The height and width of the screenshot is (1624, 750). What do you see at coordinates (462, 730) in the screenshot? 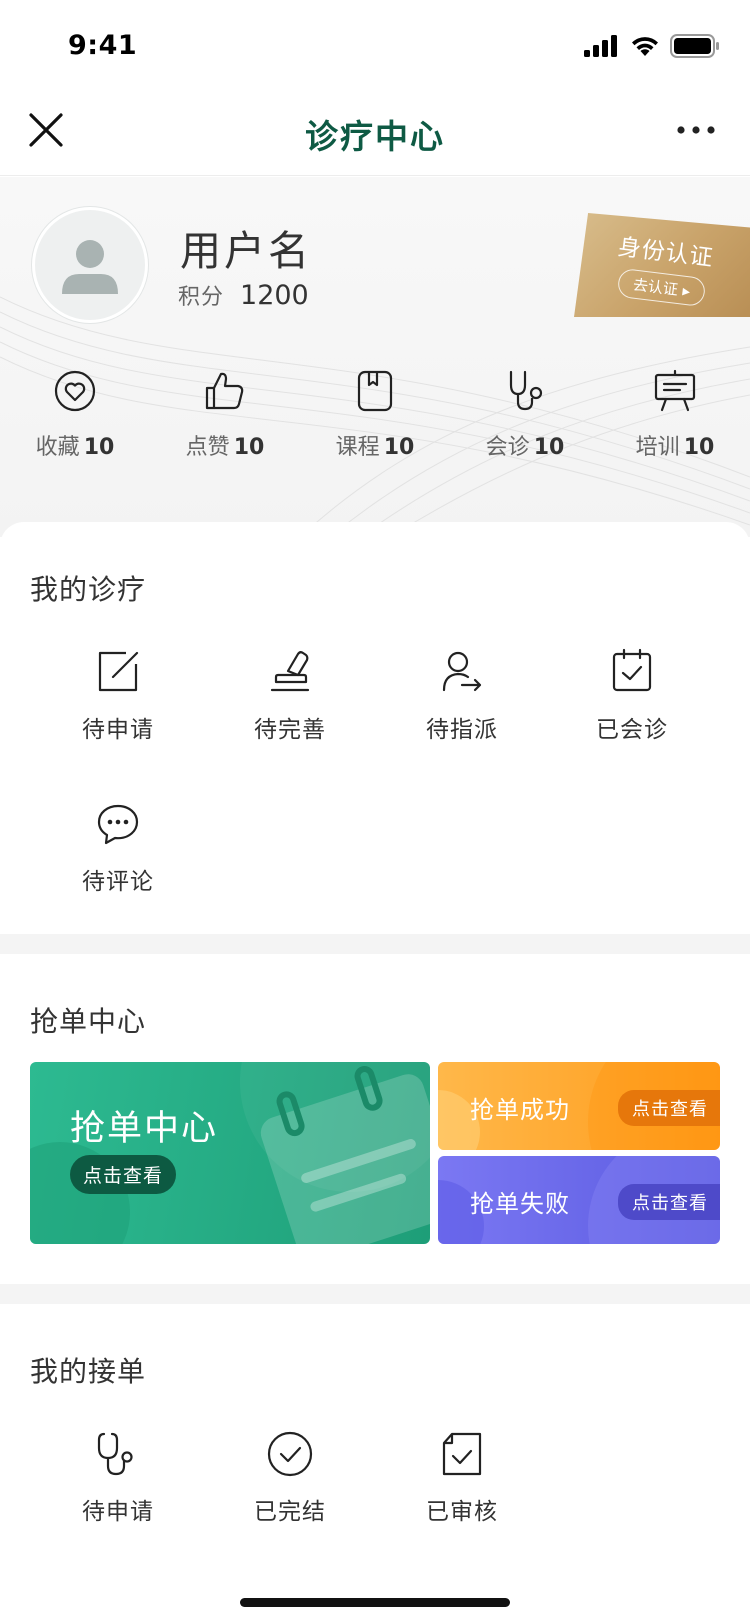
I see `grid-label: 待指派` at bounding box center [462, 730].